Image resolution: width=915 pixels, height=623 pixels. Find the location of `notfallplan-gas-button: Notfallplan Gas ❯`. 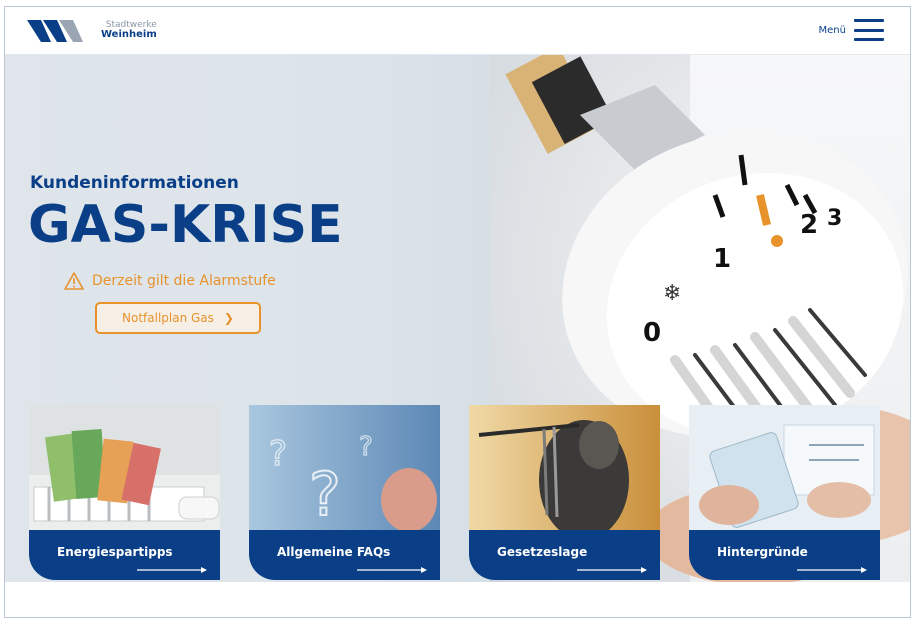

notfallplan-gas-button: Notfallplan Gas ❯ is located at coordinates (178, 318).